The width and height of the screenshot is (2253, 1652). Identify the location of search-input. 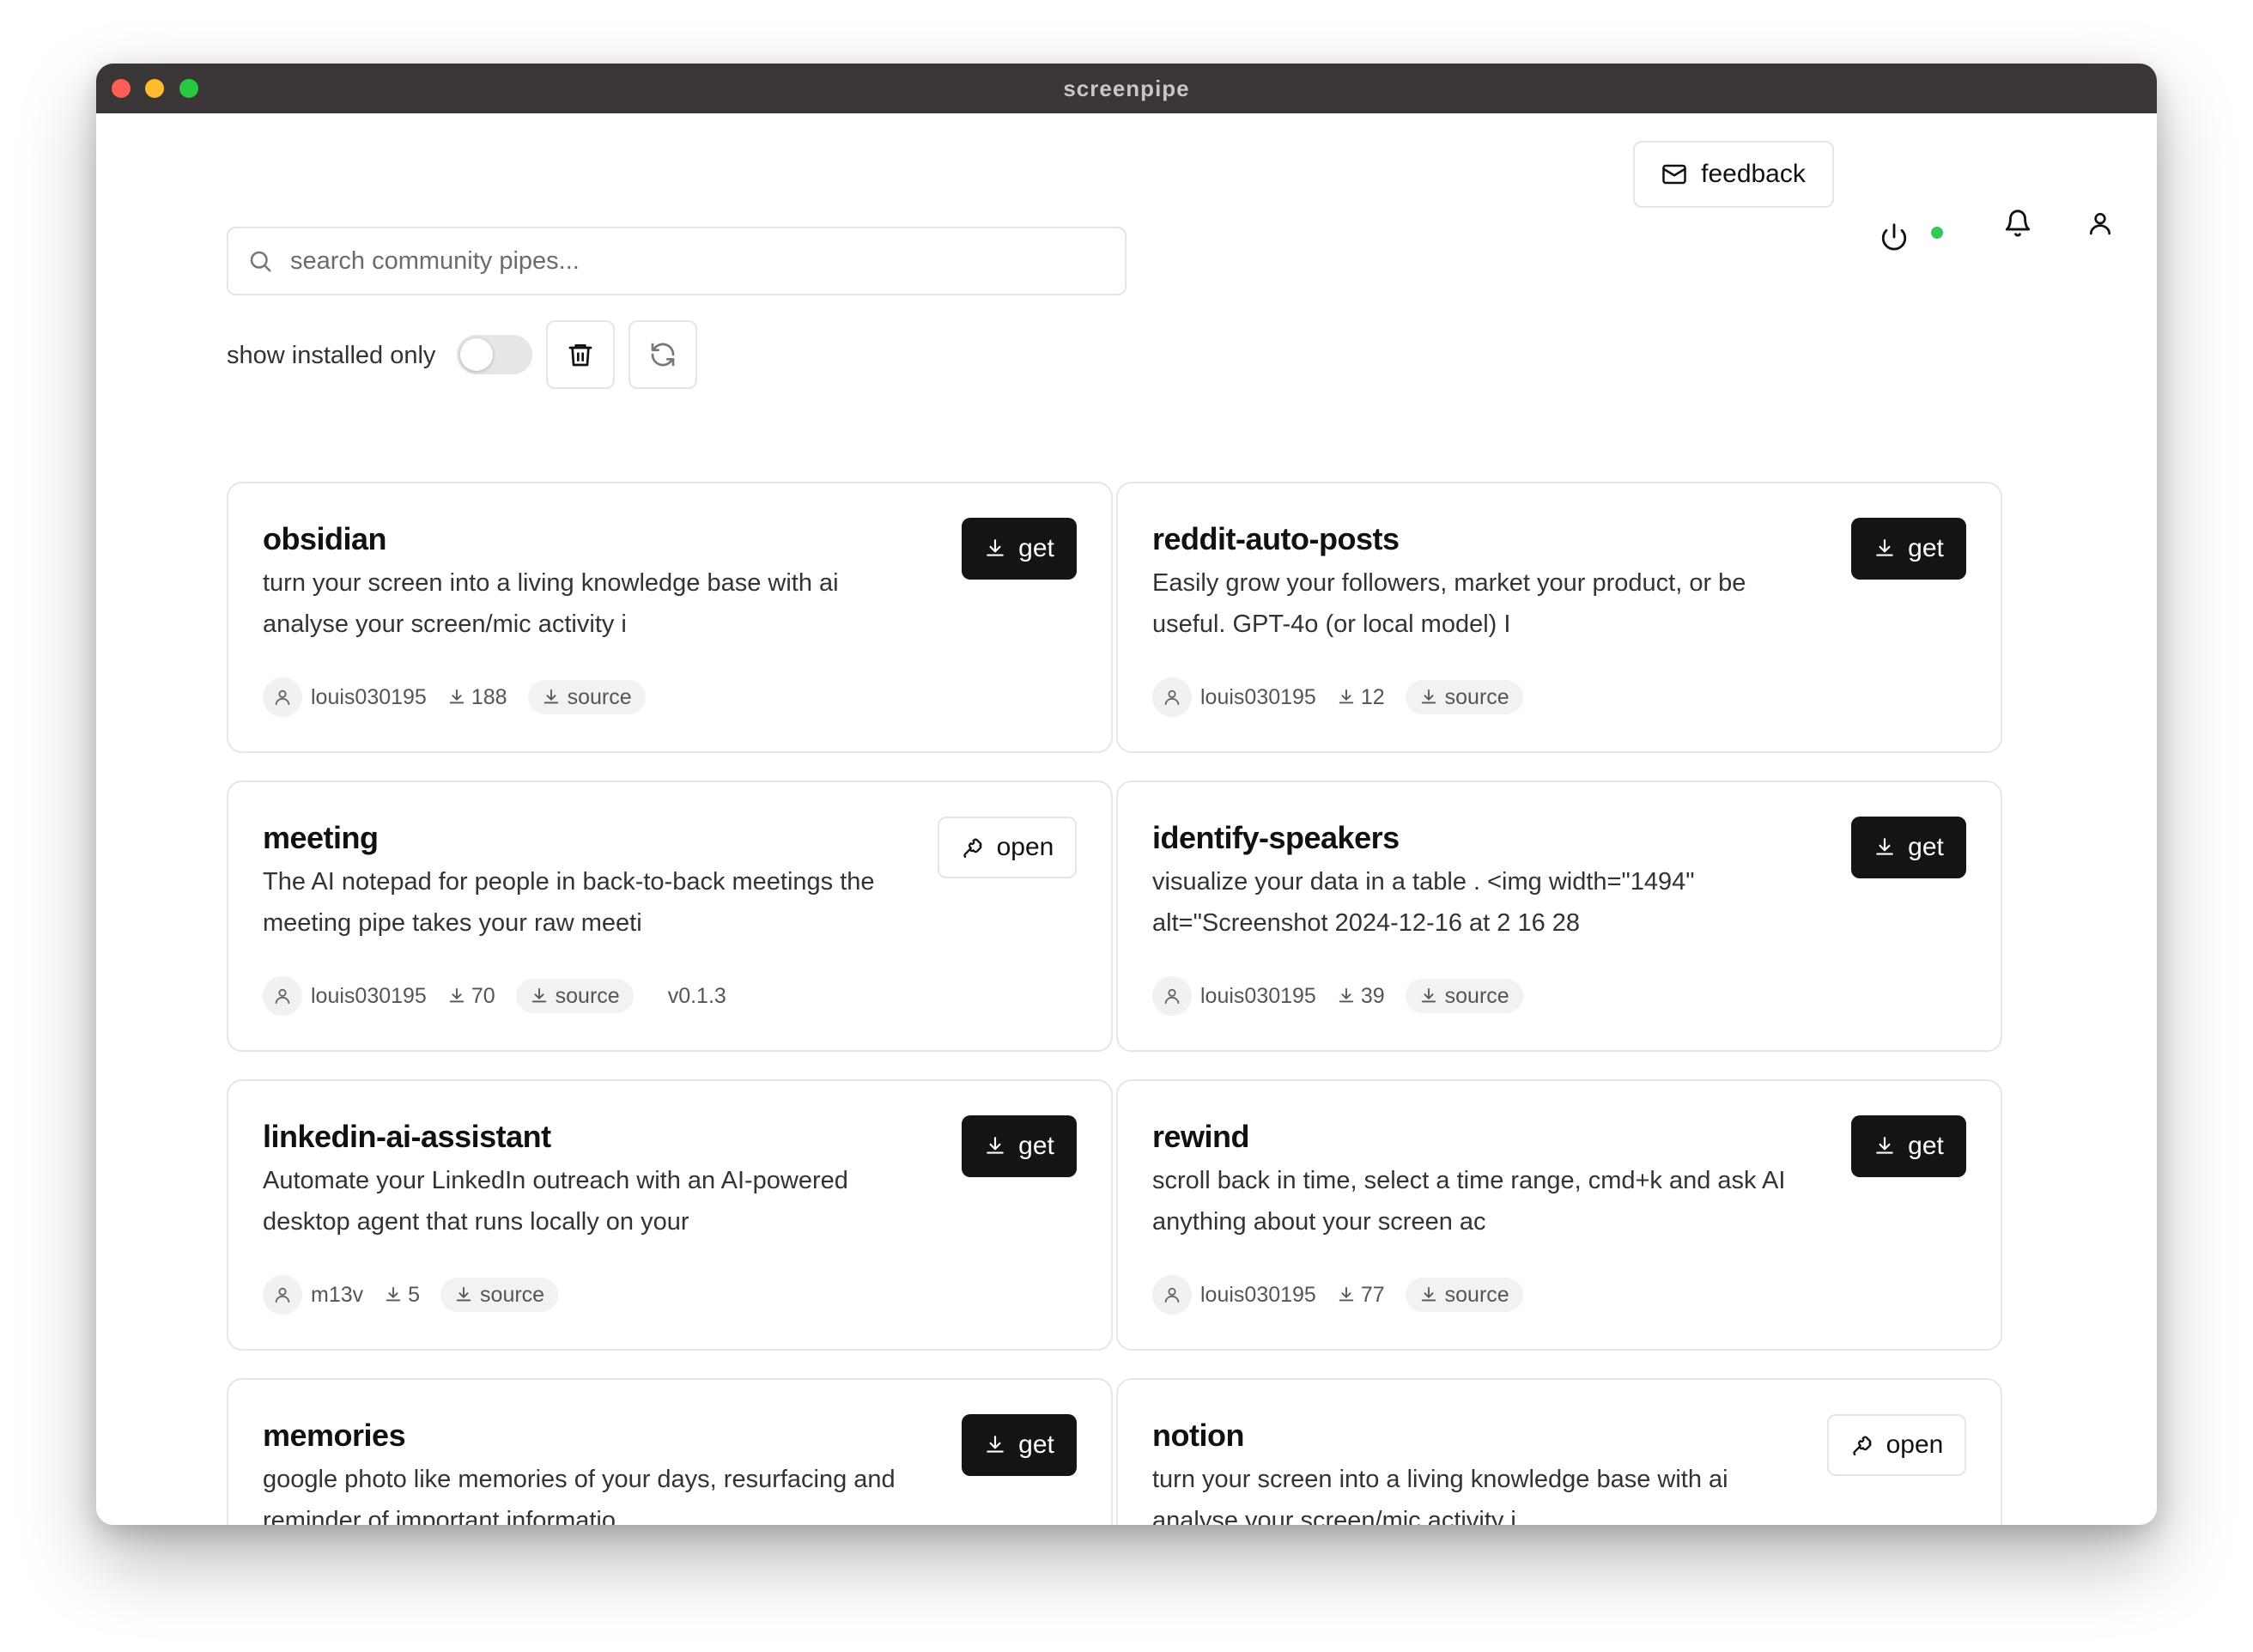
(706, 261).